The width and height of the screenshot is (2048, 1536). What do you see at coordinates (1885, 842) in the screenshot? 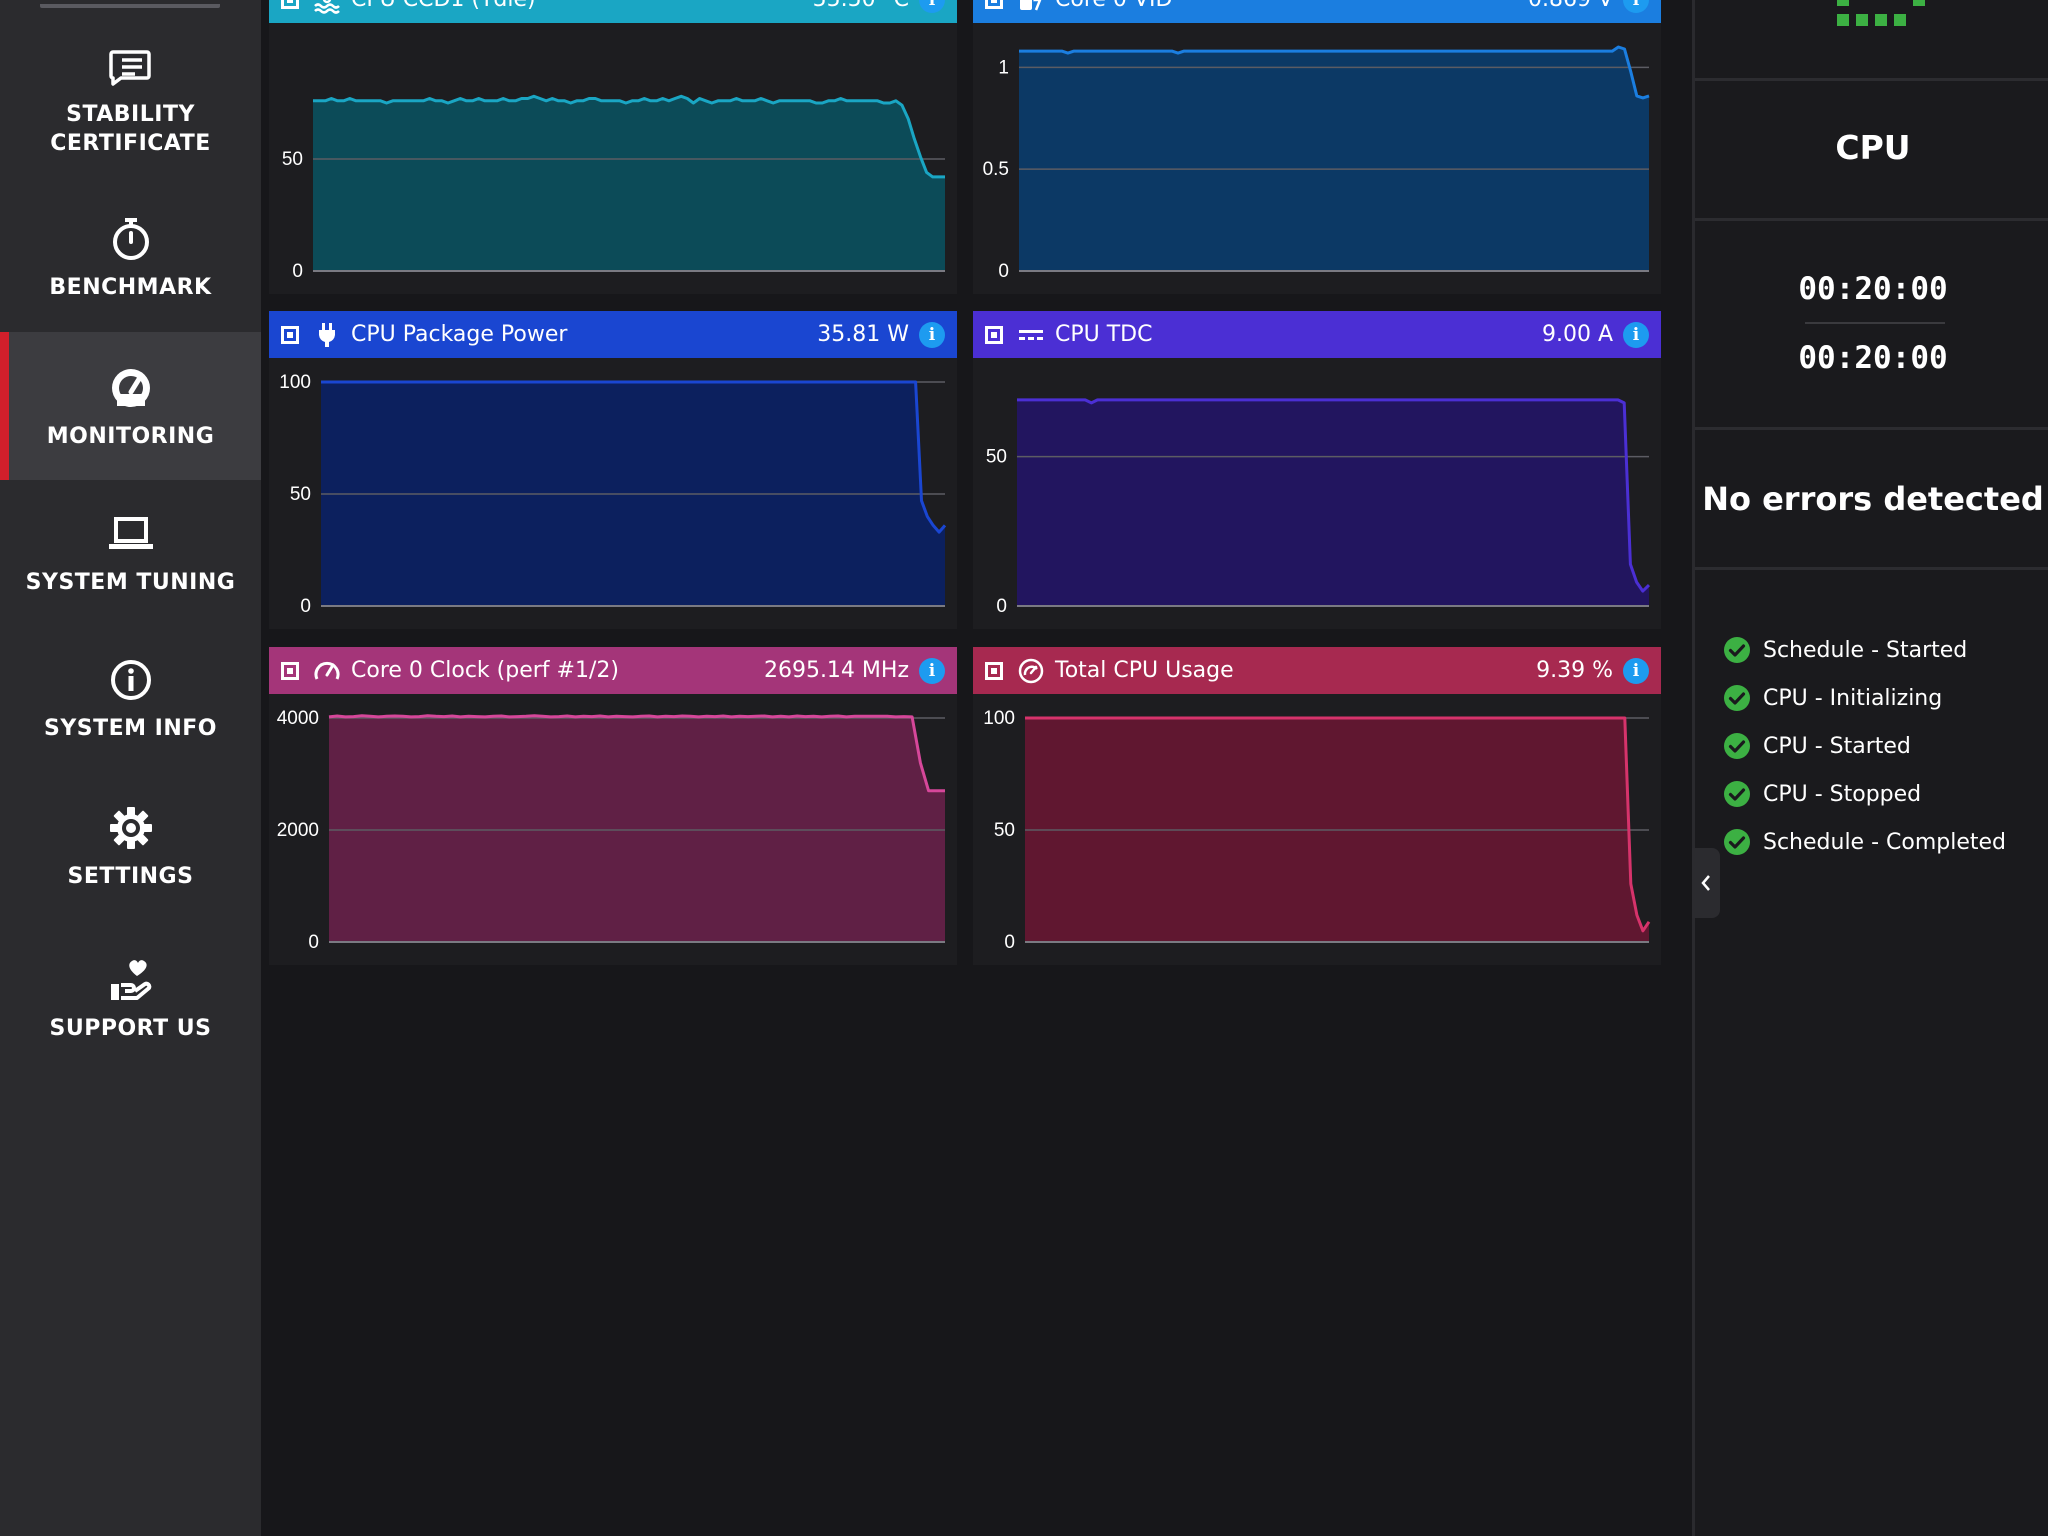
I see `event-log-text: Schedule - Completed` at bounding box center [1885, 842].